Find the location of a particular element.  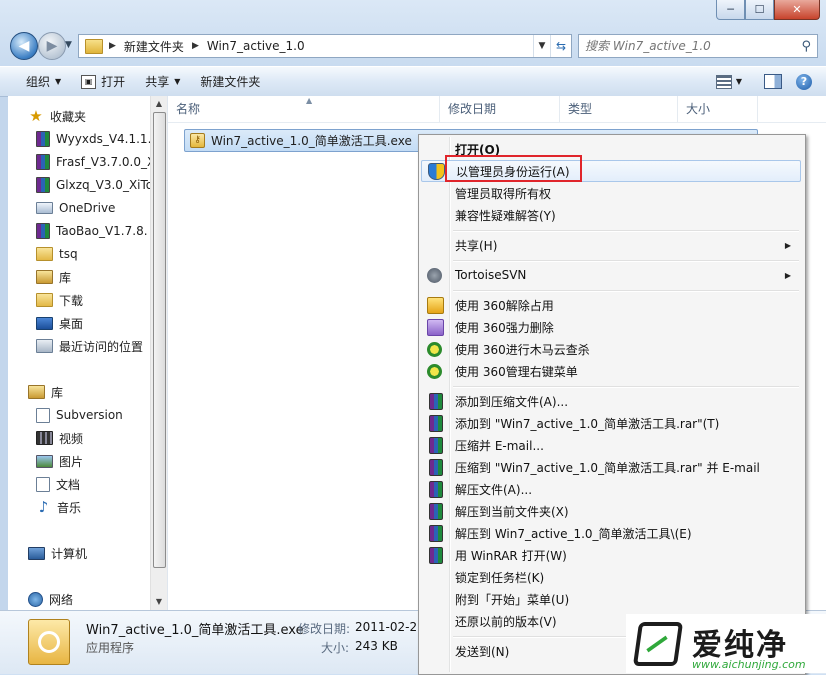

breadcrumb-item: Win7_active_1.0 is located at coordinates (256, 46).